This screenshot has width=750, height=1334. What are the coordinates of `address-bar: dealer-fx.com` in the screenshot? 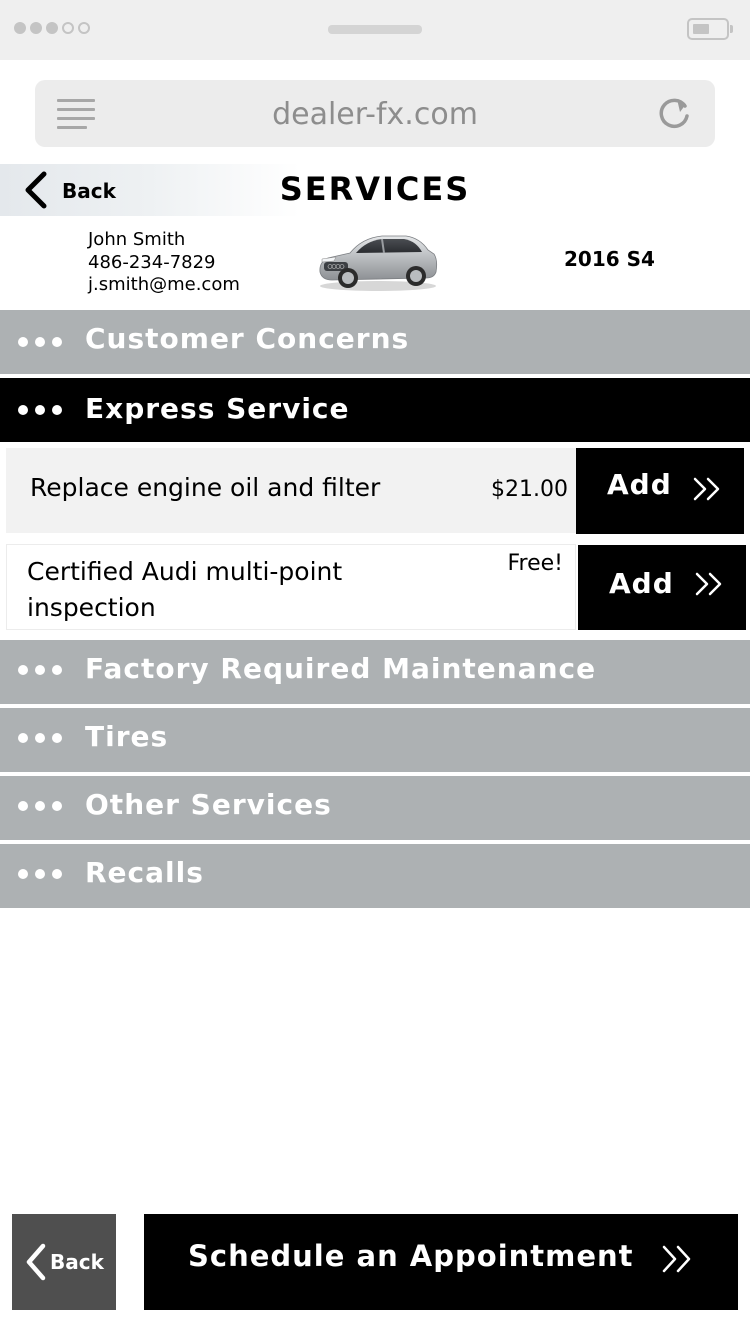 It's located at (375, 113).